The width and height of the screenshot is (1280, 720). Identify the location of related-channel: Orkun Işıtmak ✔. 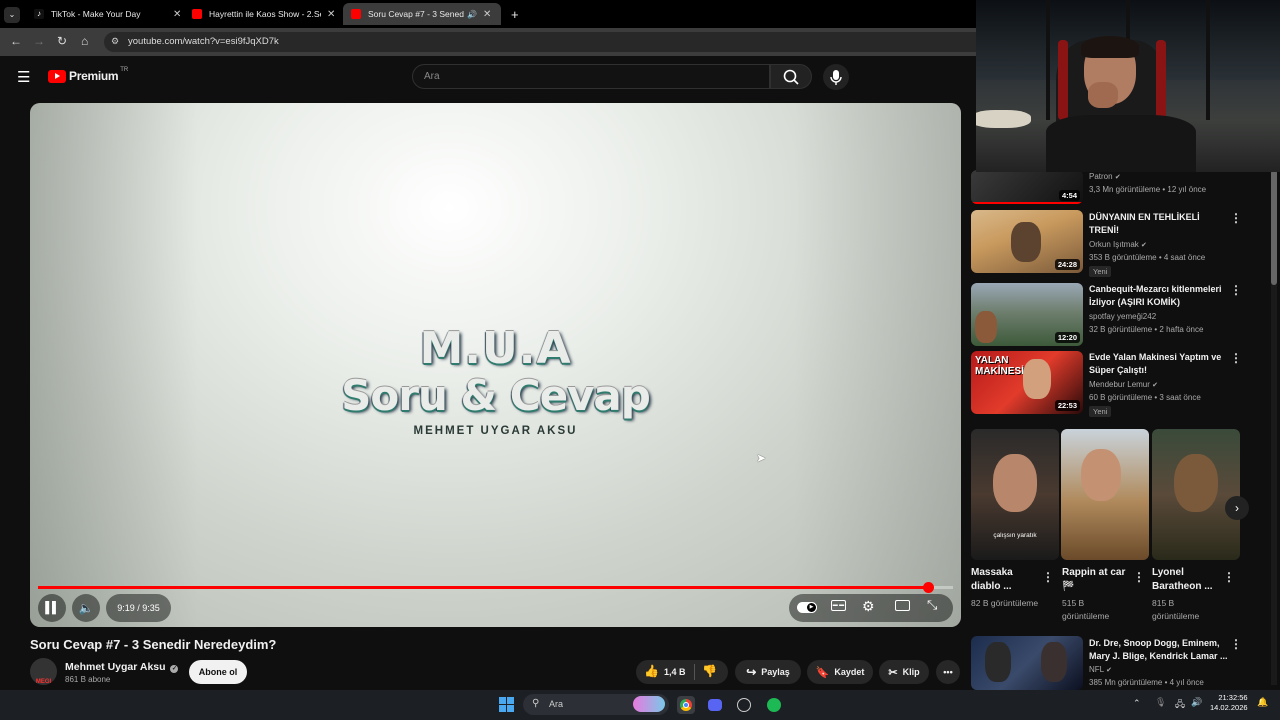
(1118, 244).